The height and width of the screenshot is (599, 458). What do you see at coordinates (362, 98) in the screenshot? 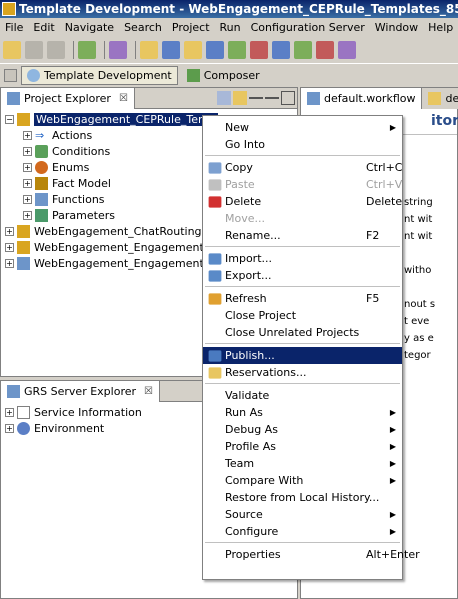
I see `tab-default-workflow: default.workflow` at bounding box center [362, 98].